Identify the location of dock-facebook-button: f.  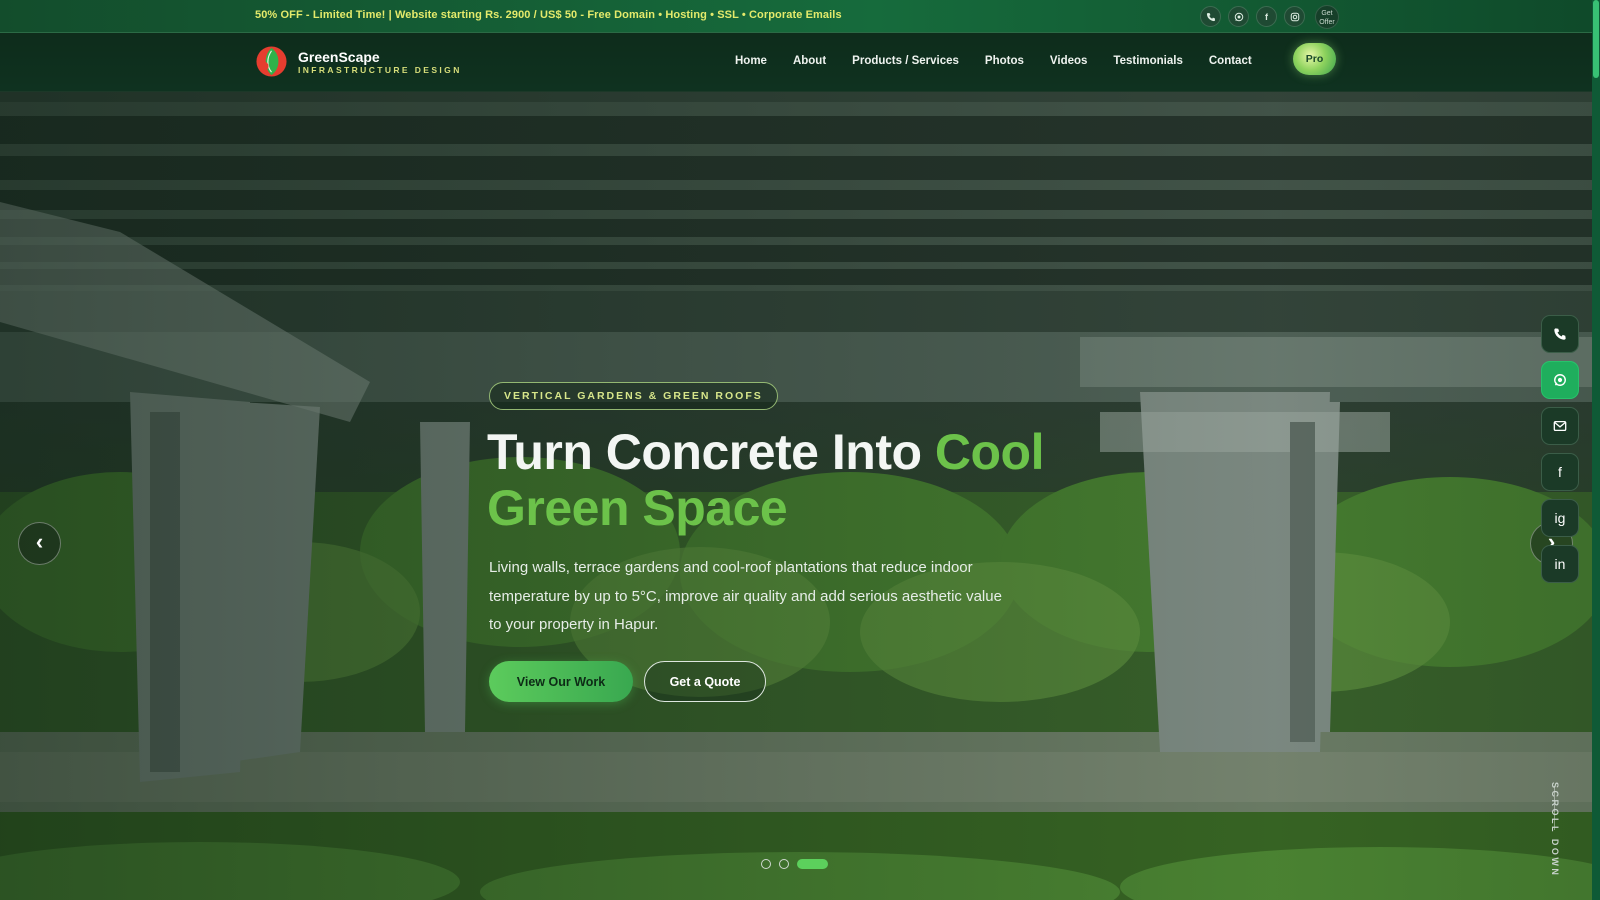
(1560, 472).